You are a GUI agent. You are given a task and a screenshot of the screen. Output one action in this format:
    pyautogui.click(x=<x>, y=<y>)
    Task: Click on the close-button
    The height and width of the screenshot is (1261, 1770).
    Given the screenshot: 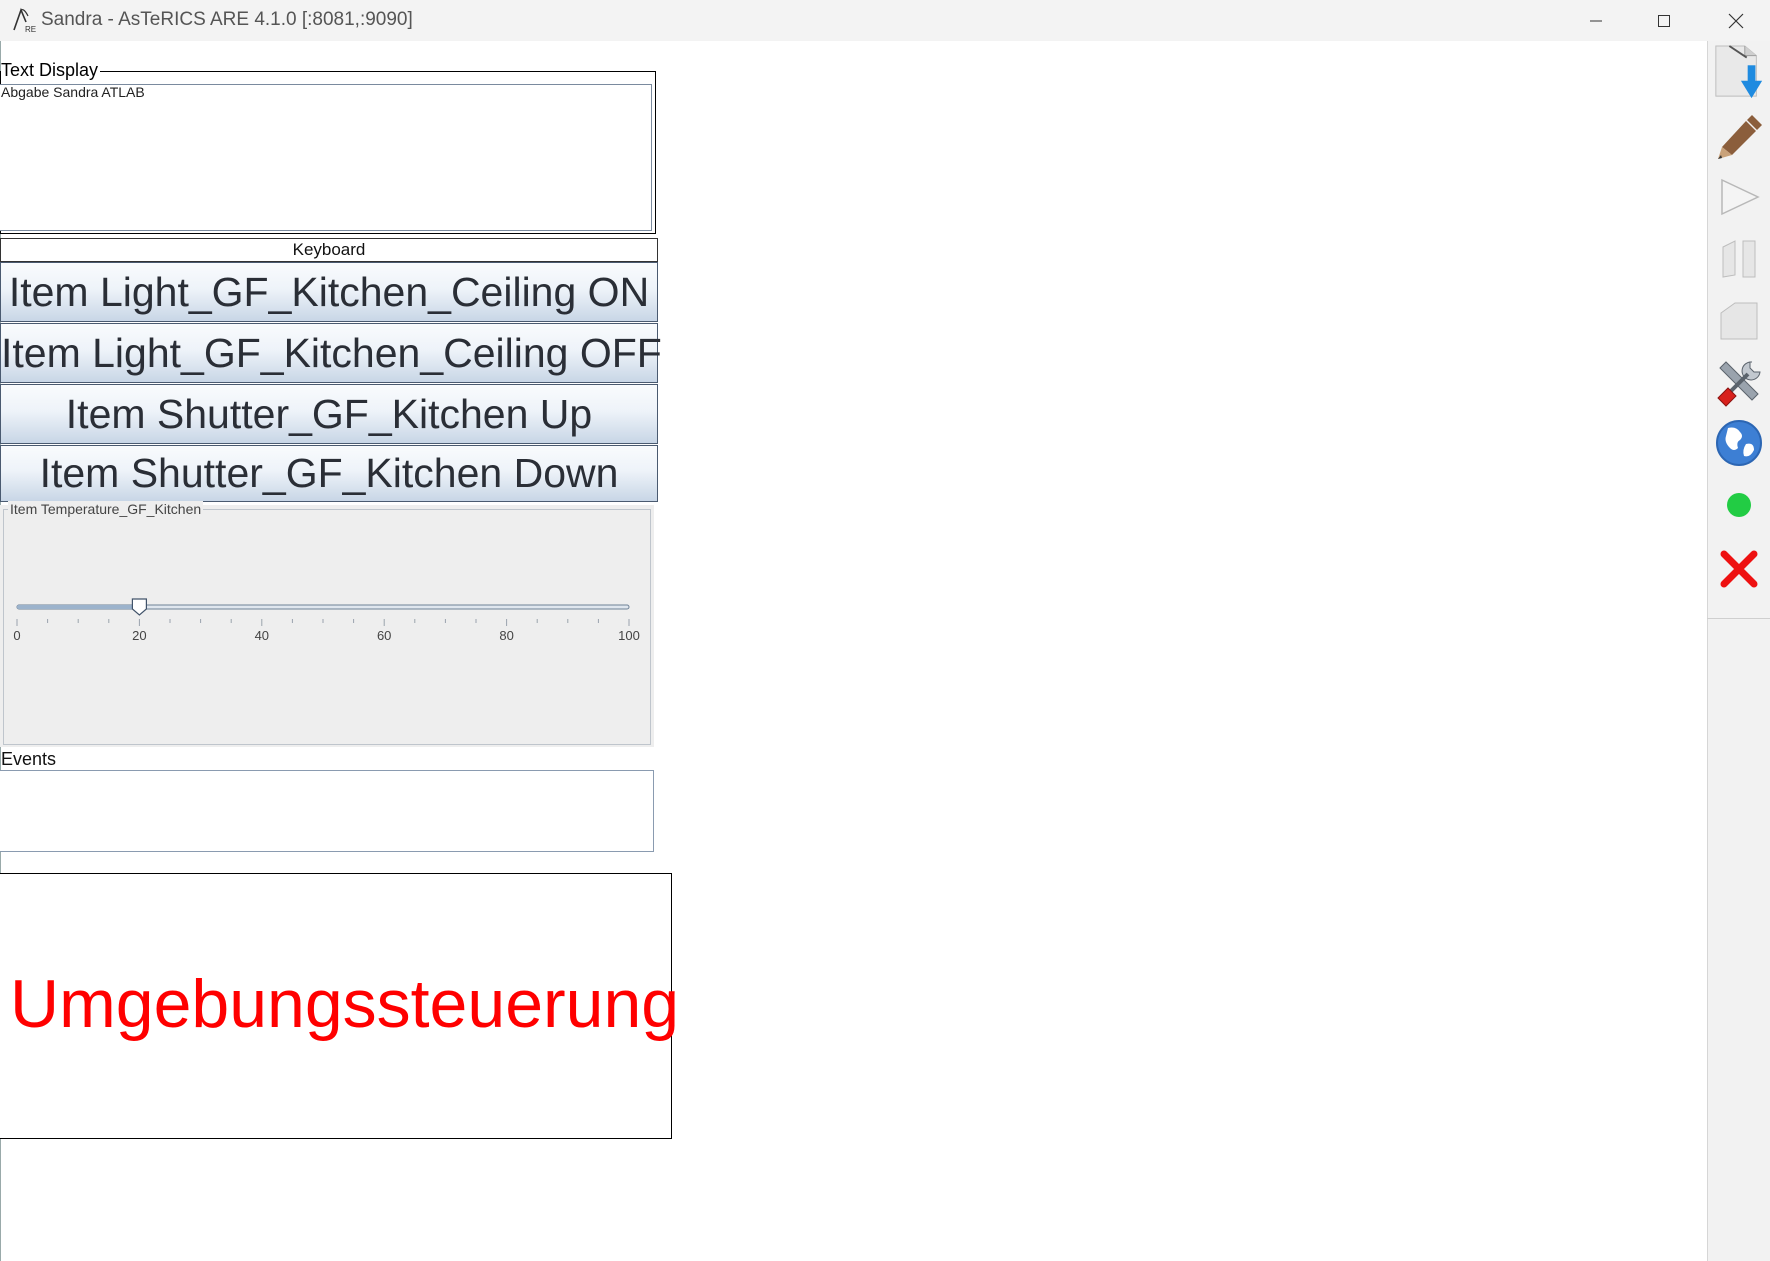 What is the action you would take?
    pyautogui.click(x=1736, y=20)
    